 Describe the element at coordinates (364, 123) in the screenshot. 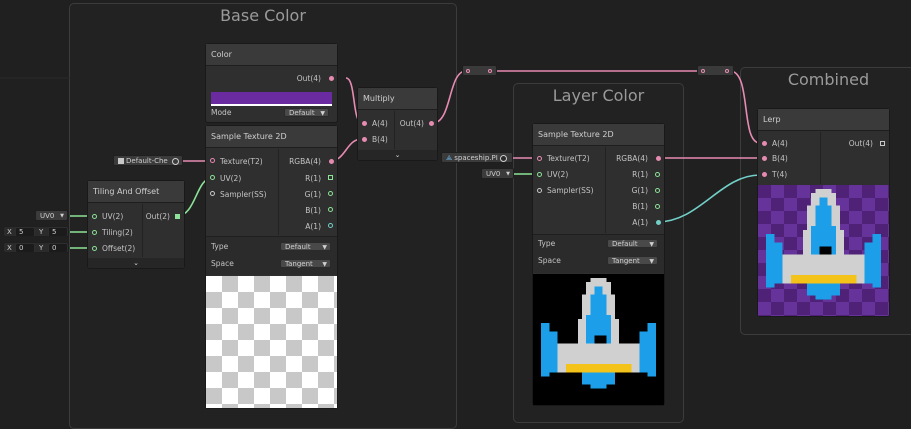

I see `multiply-a-input-port` at that location.